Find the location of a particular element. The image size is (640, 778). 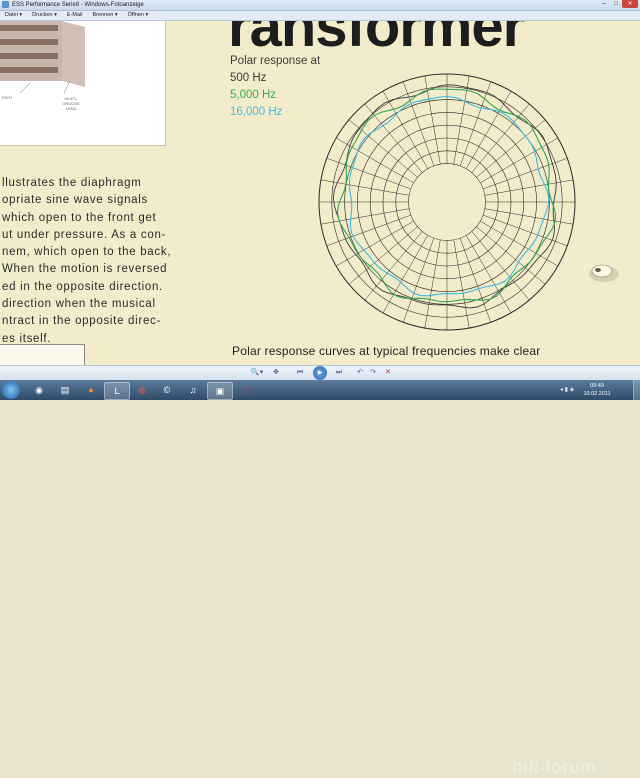

taskbar-app-itunes: ♫ is located at coordinates (193, 390).